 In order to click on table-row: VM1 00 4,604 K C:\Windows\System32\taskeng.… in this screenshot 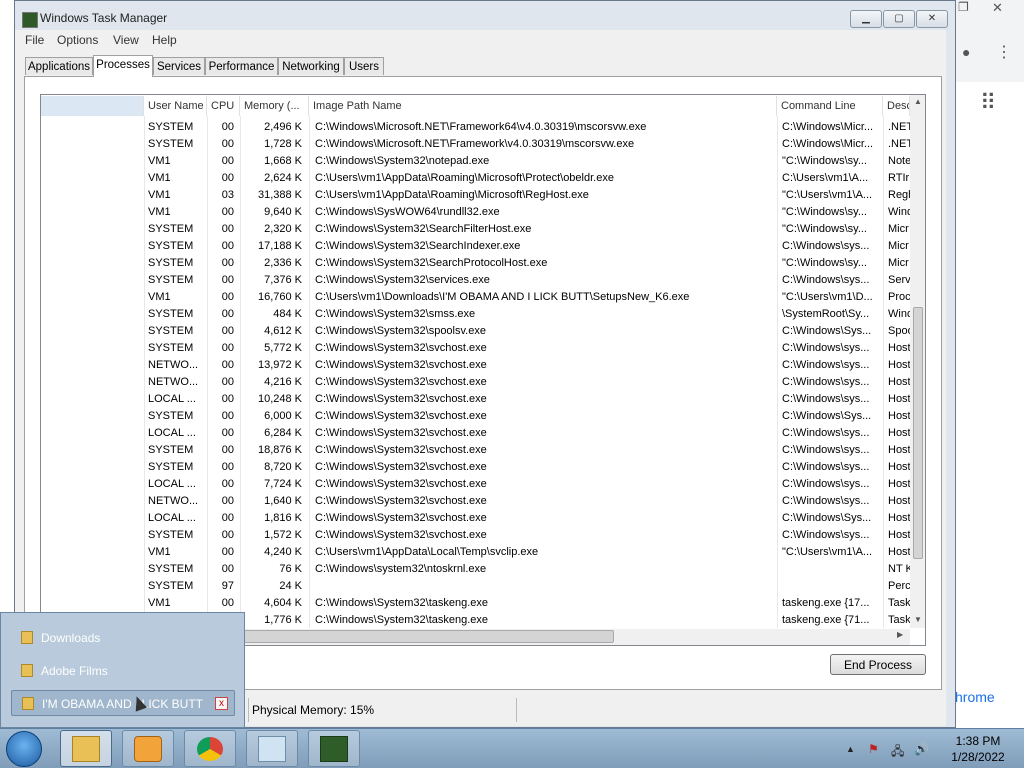, I will do `click(528, 603)`.